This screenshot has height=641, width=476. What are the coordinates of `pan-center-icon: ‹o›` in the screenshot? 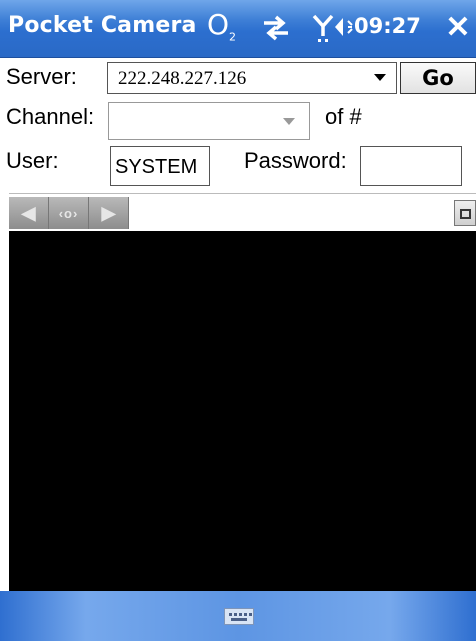 It's located at (69, 213).